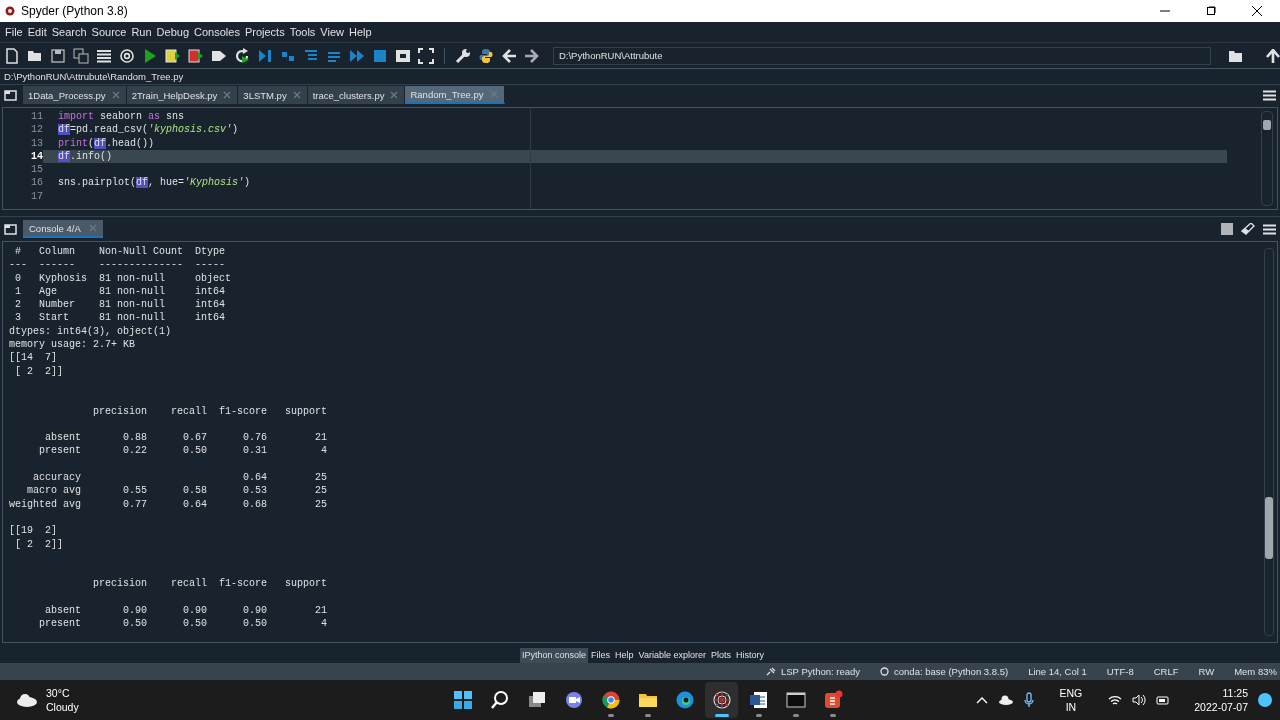  I want to click on conda-icon, so click(885, 671).